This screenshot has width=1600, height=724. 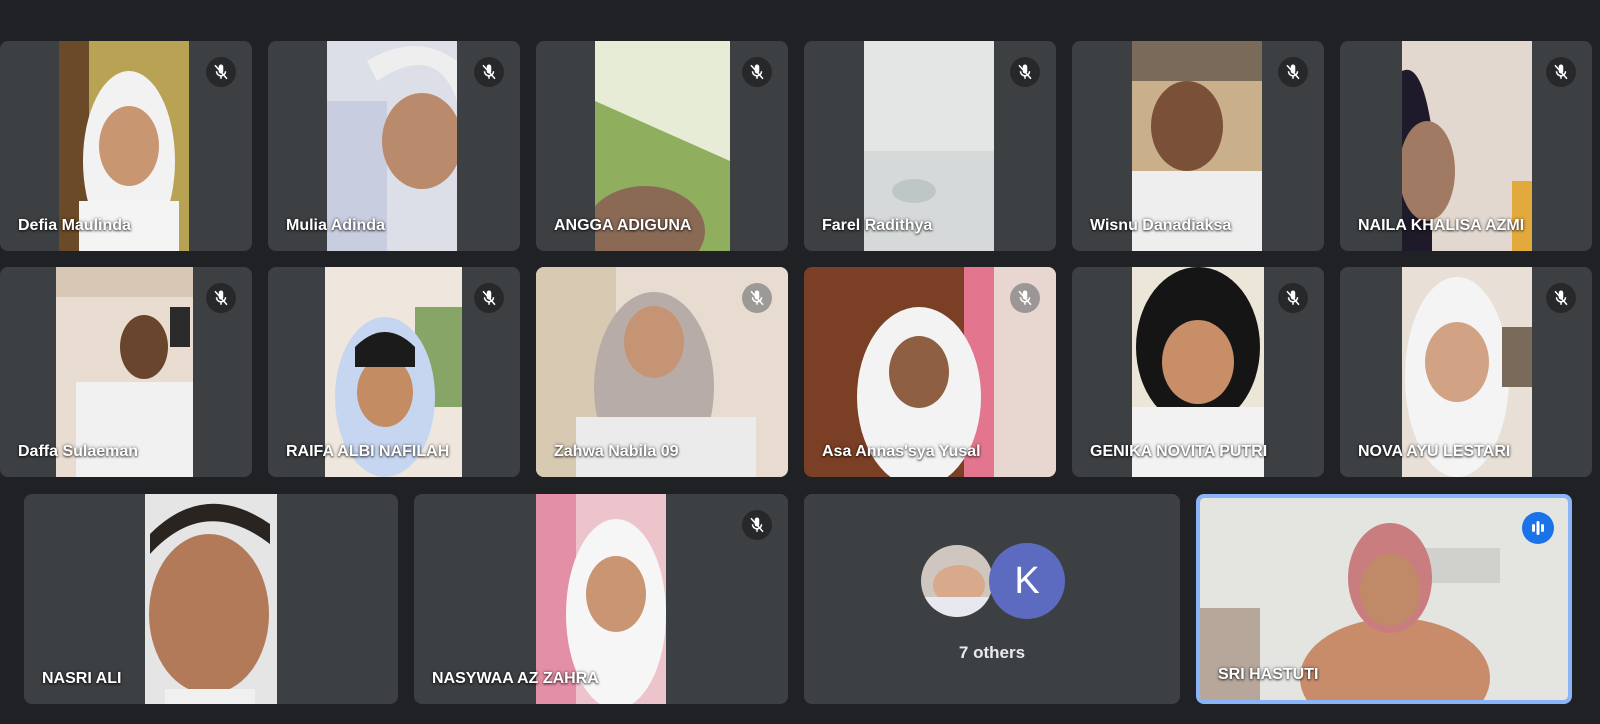 What do you see at coordinates (1161, 225) in the screenshot?
I see `participant-name: Wisnu Danadiaksa` at bounding box center [1161, 225].